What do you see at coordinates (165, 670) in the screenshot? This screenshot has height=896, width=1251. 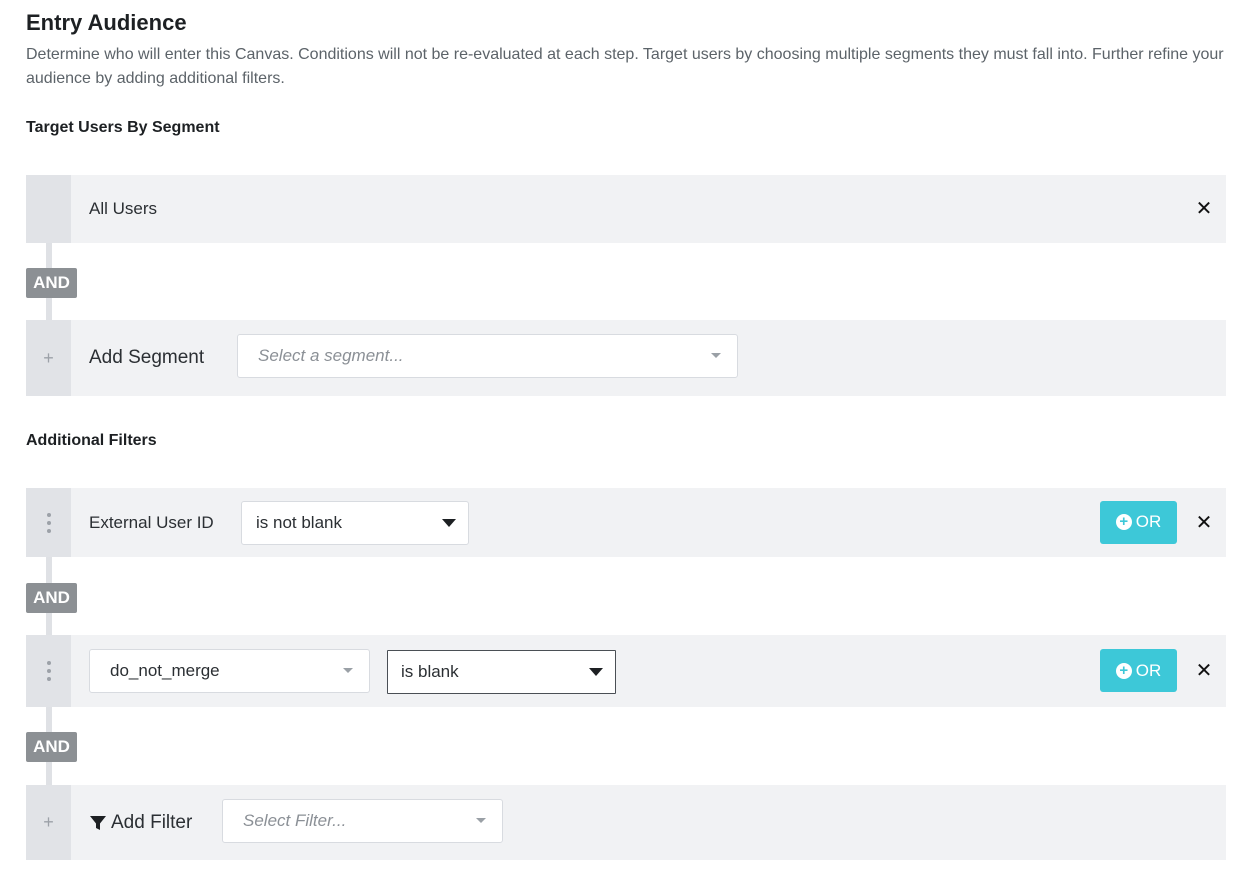 I see `filter-field-value: do_not_merge` at bounding box center [165, 670].